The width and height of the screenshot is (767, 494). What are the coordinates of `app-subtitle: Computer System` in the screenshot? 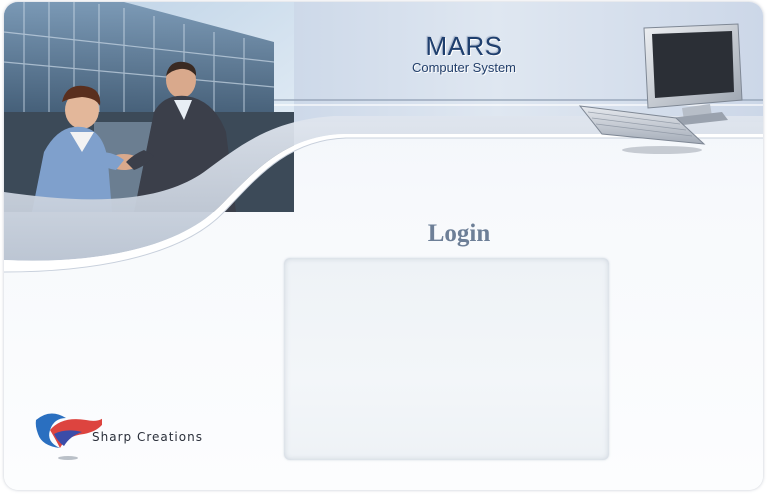 It's located at (464, 67).